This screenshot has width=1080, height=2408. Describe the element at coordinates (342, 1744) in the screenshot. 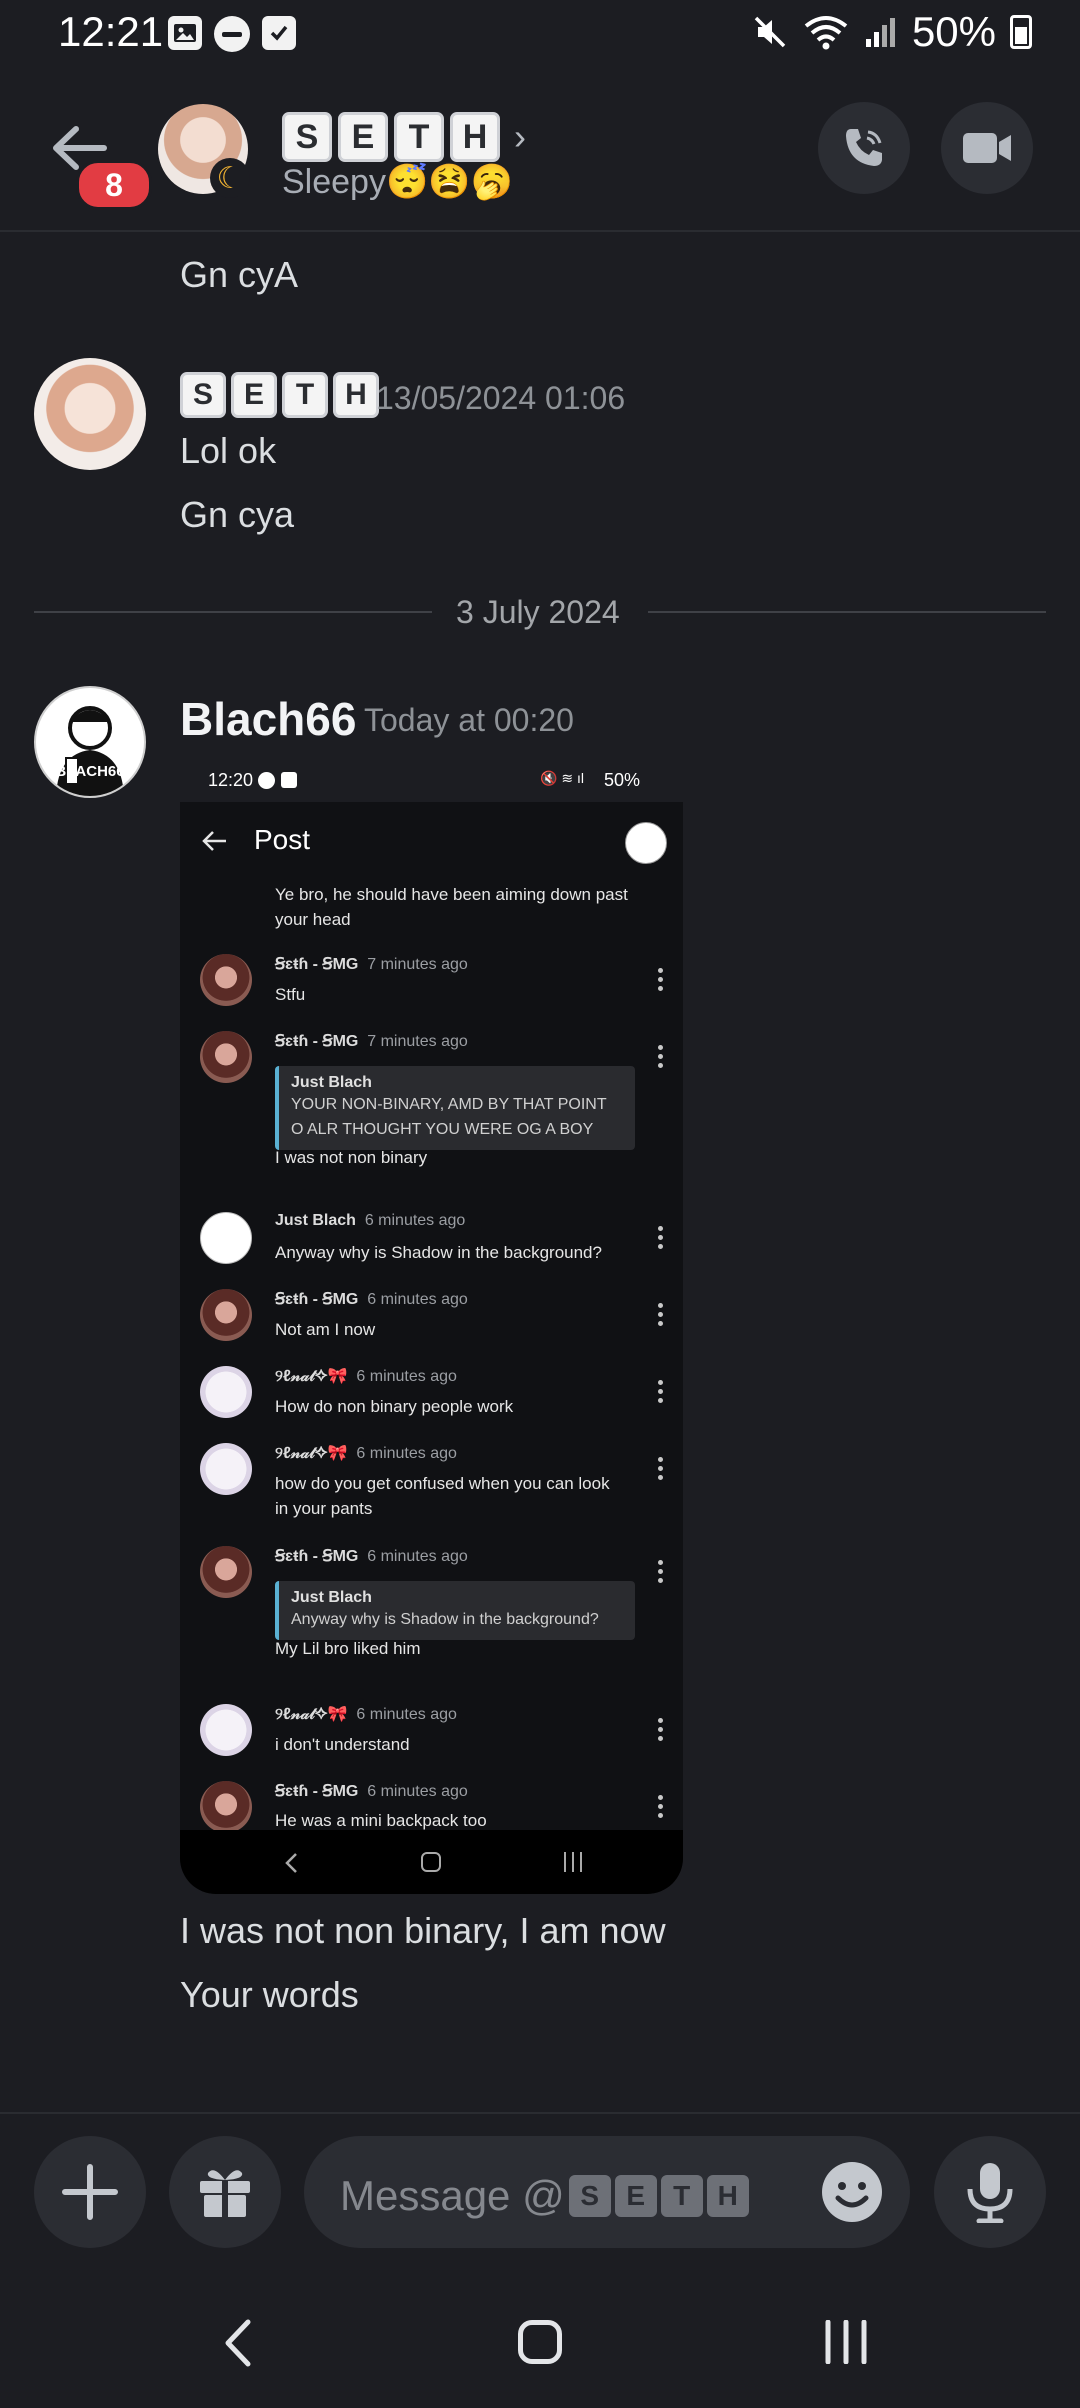

I see `comment-text: i don't understand` at that location.